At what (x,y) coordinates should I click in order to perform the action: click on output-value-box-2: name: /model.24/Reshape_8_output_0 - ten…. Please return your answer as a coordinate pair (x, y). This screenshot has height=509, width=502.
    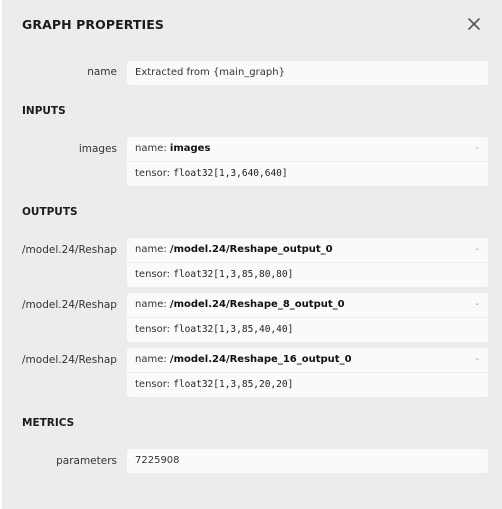
    Looking at the image, I should click on (307, 317).